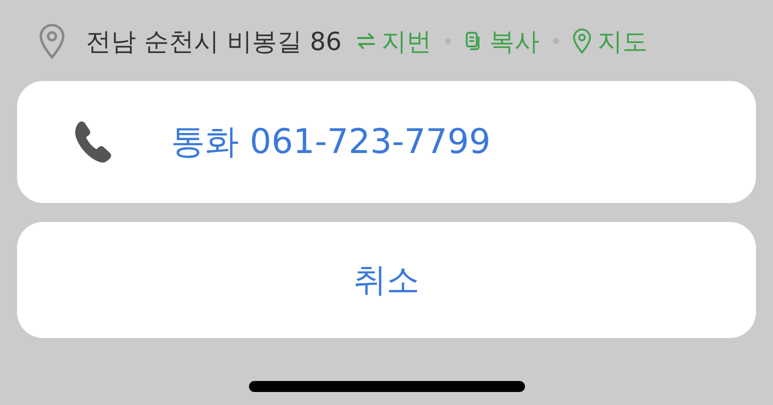 Image resolution: width=773 pixels, height=405 pixels. What do you see at coordinates (366, 41) in the screenshot?
I see `swap-arrows-icon` at bounding box center [366, 41].